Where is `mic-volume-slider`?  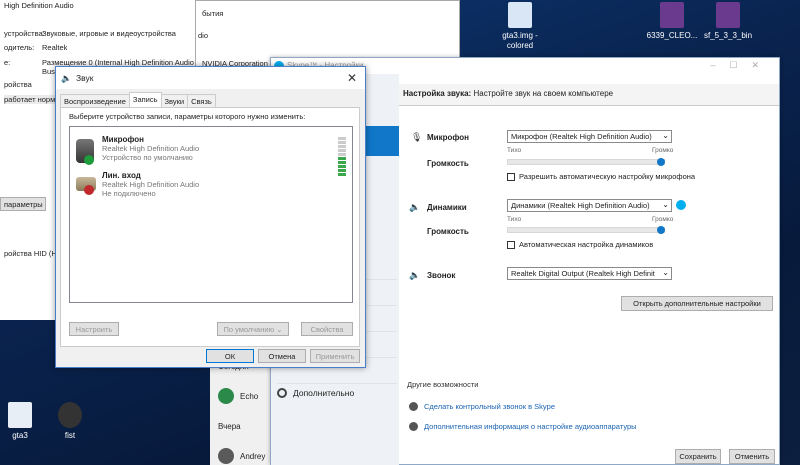 mic-volume-slider is located at coordinates (586, 162).